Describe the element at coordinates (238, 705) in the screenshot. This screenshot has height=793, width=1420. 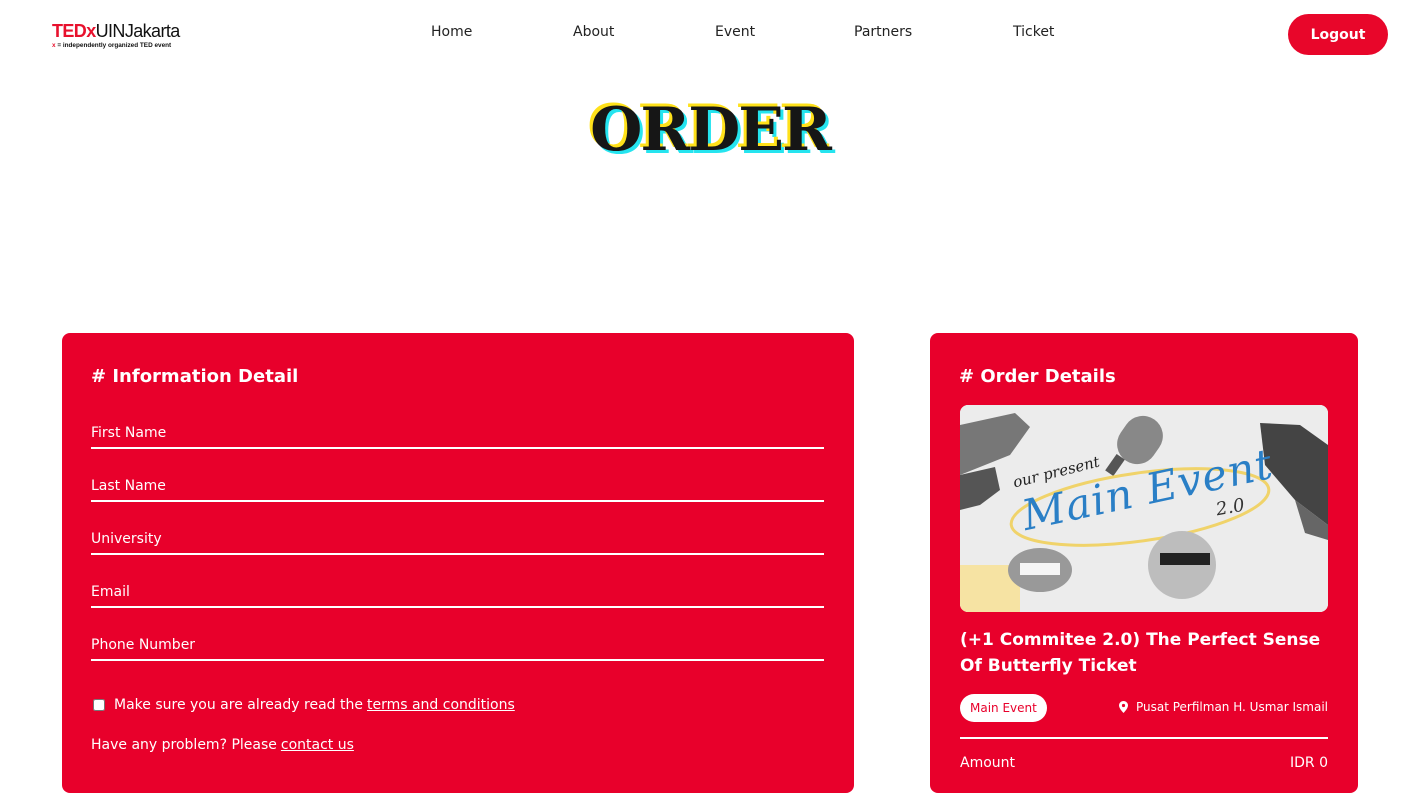
I see `terms-text: Make sure you are already read the` at that location.